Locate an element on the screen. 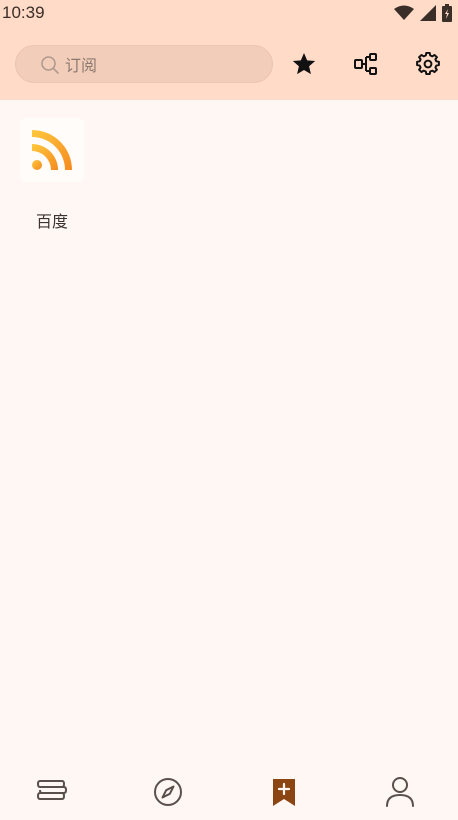  compass-icon is located at coordinates (168, 792).